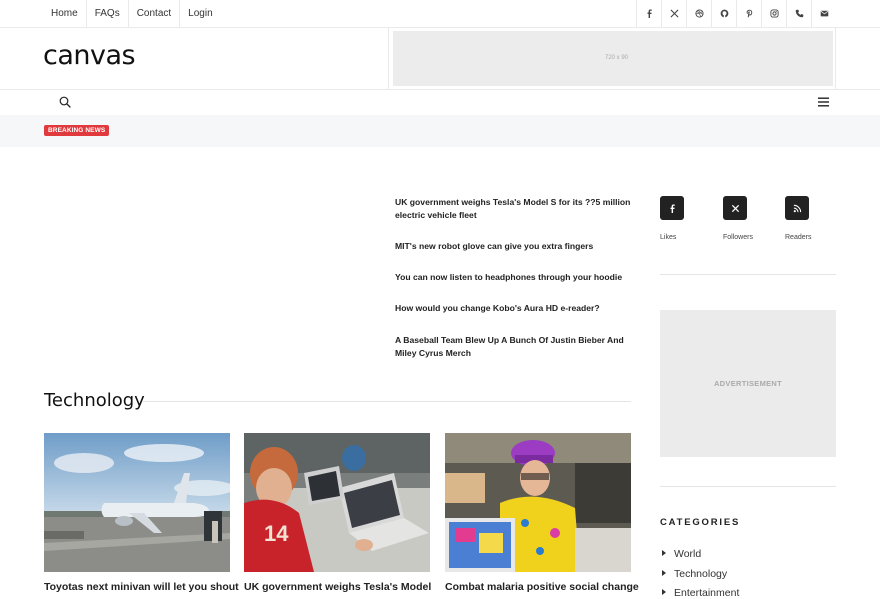 The width and height of the screenshot is (880, 599). I want to click on search-icon, so click(65, 102).